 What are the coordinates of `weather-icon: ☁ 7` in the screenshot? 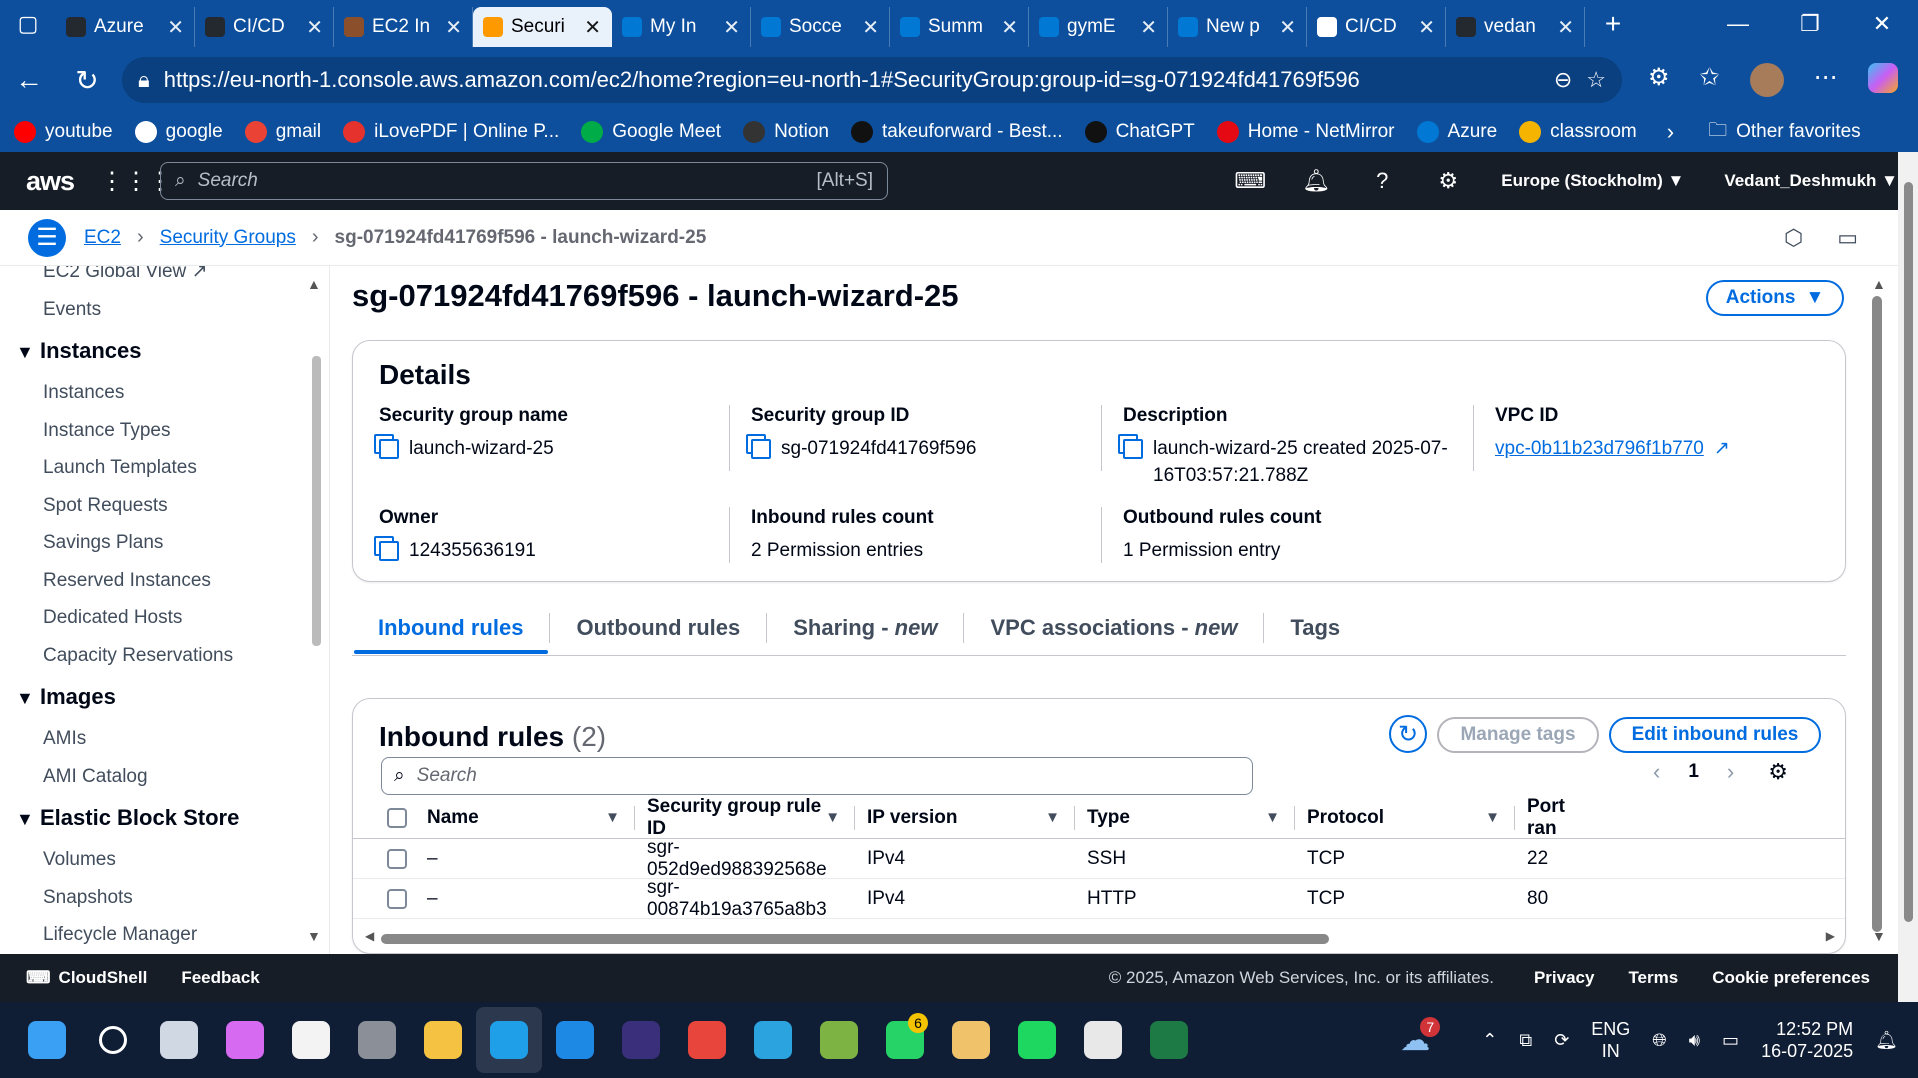 It's located at (1420, 1037).